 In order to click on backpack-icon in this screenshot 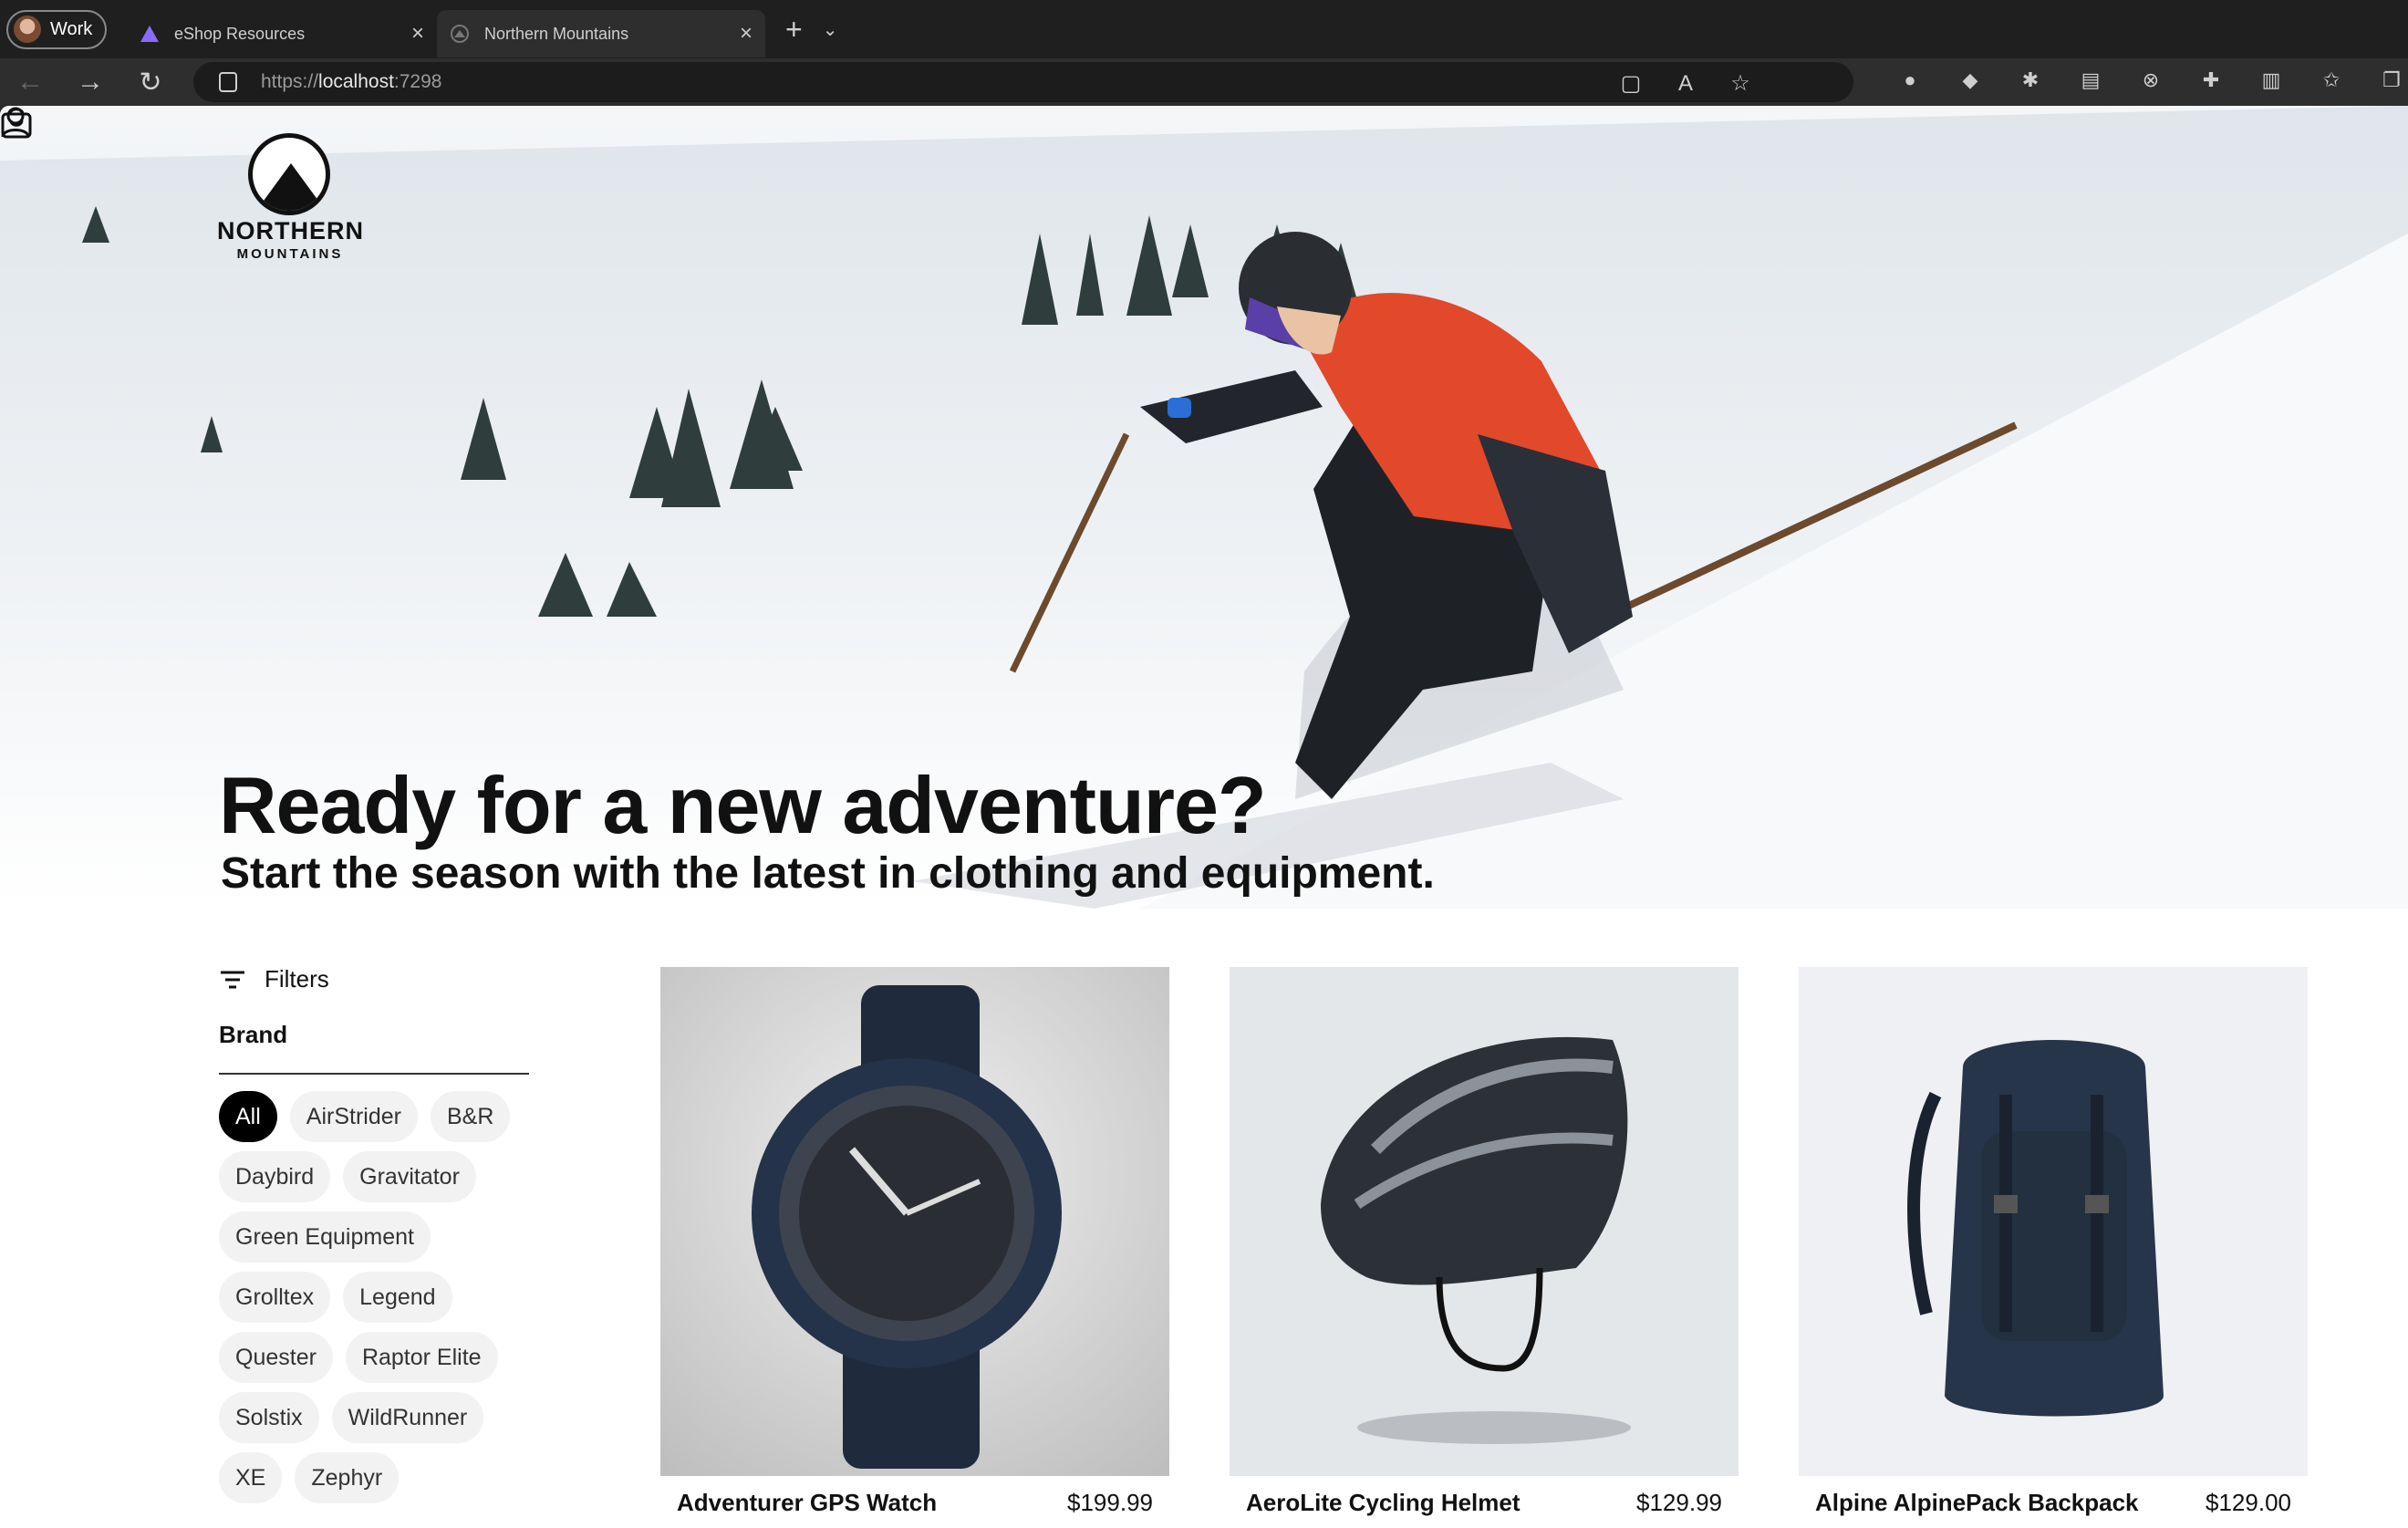, I will do `click(2036, 1228)`.